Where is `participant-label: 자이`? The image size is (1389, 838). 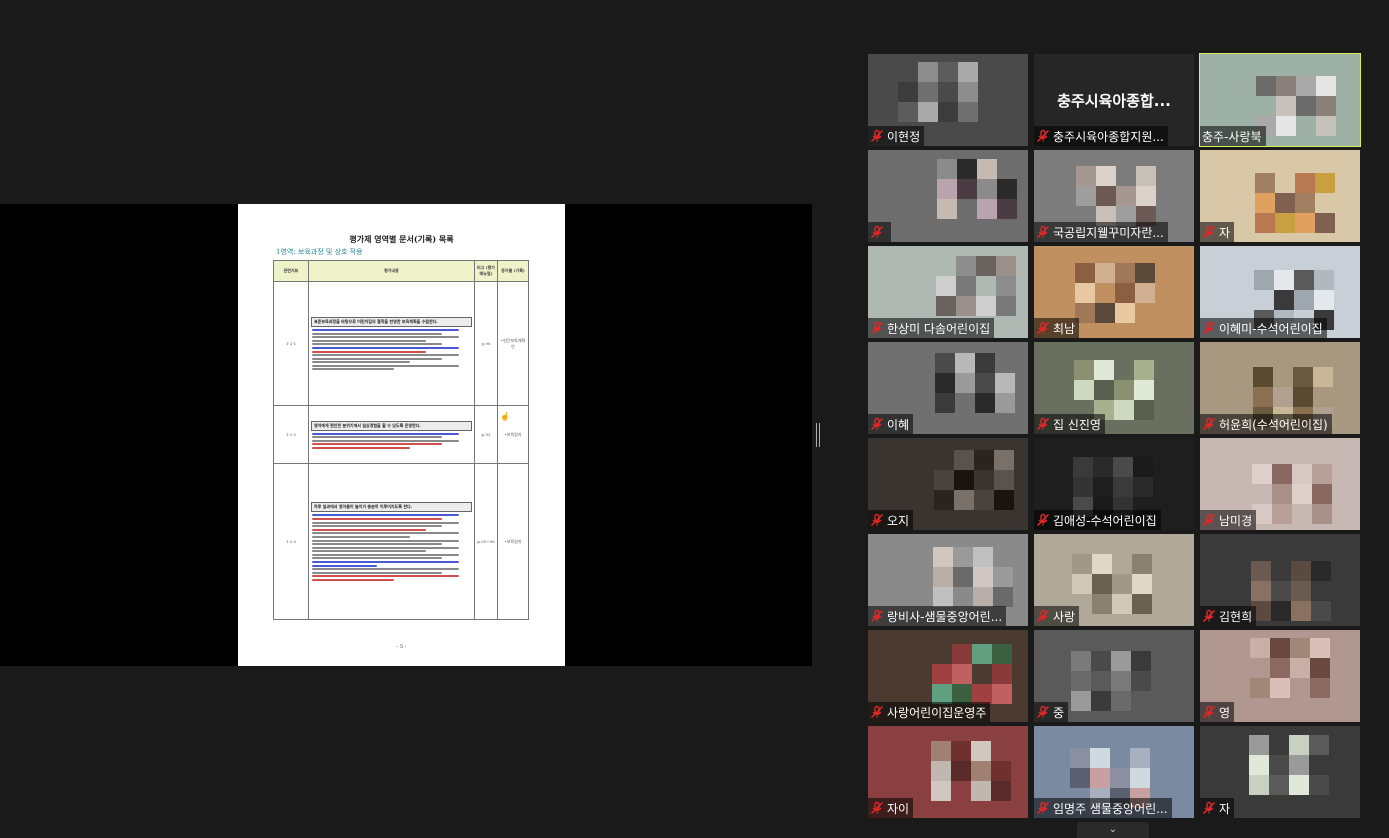 participant-label: 자이 is located at coordinates (891, 808).